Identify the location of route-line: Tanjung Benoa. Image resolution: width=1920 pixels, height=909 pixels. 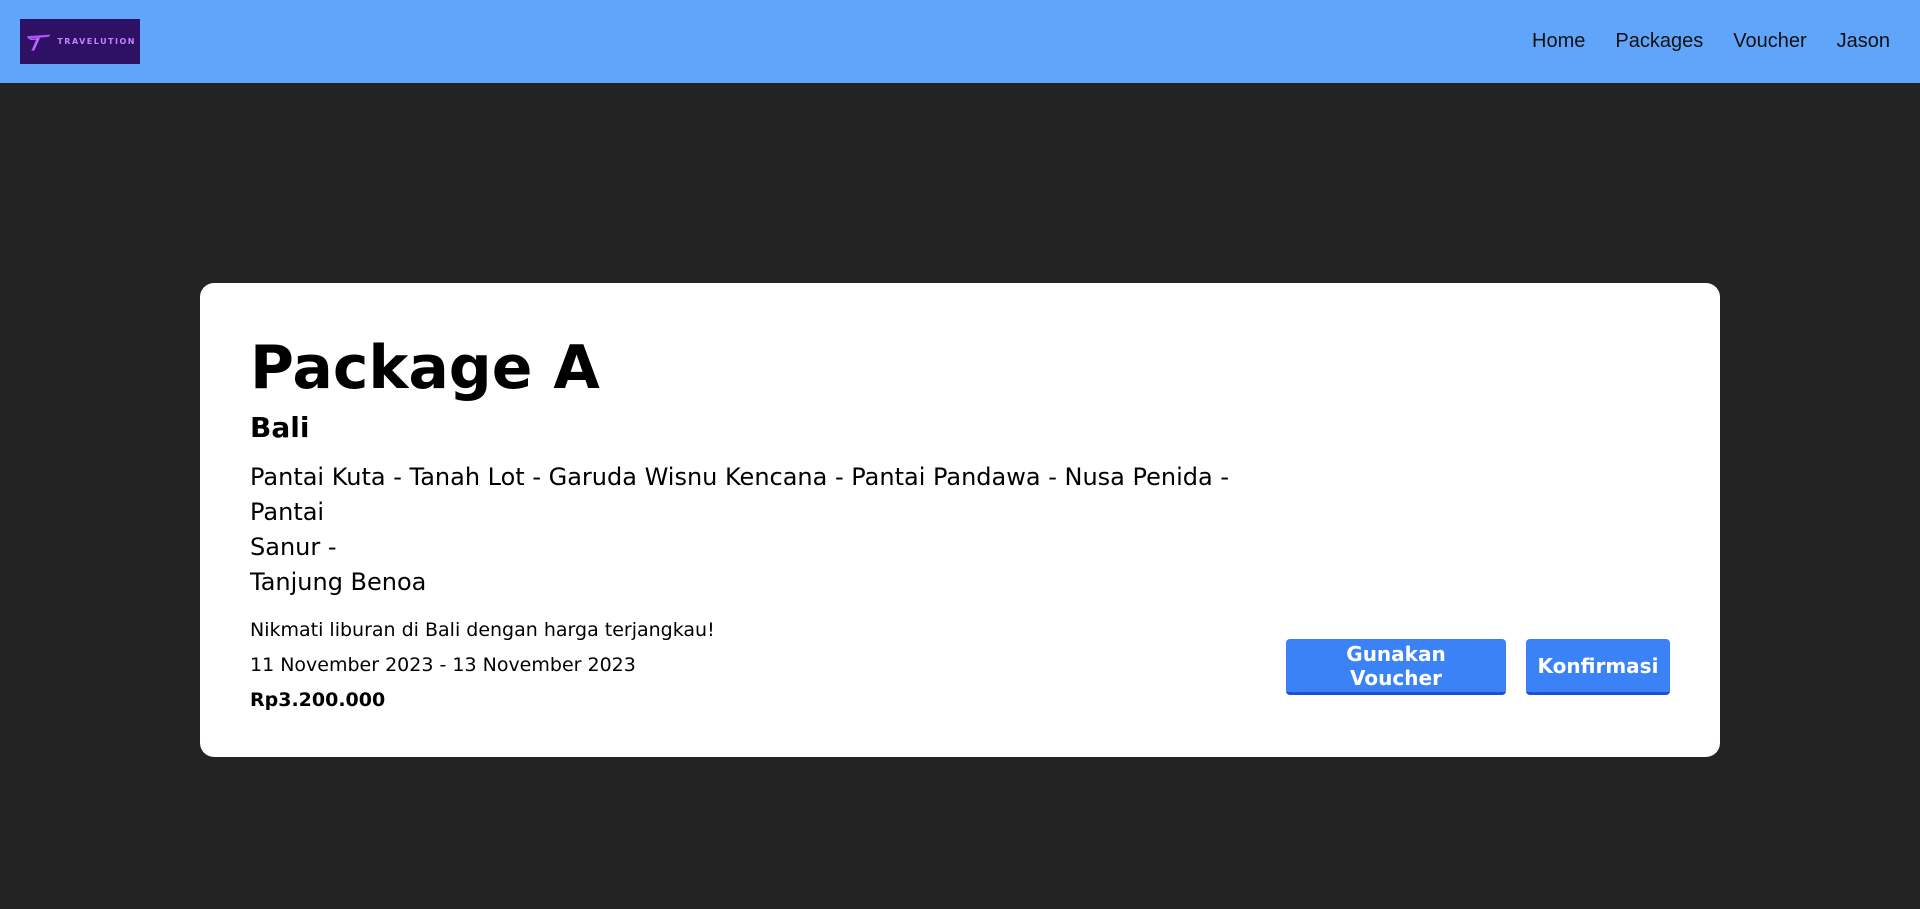
(338, 582).